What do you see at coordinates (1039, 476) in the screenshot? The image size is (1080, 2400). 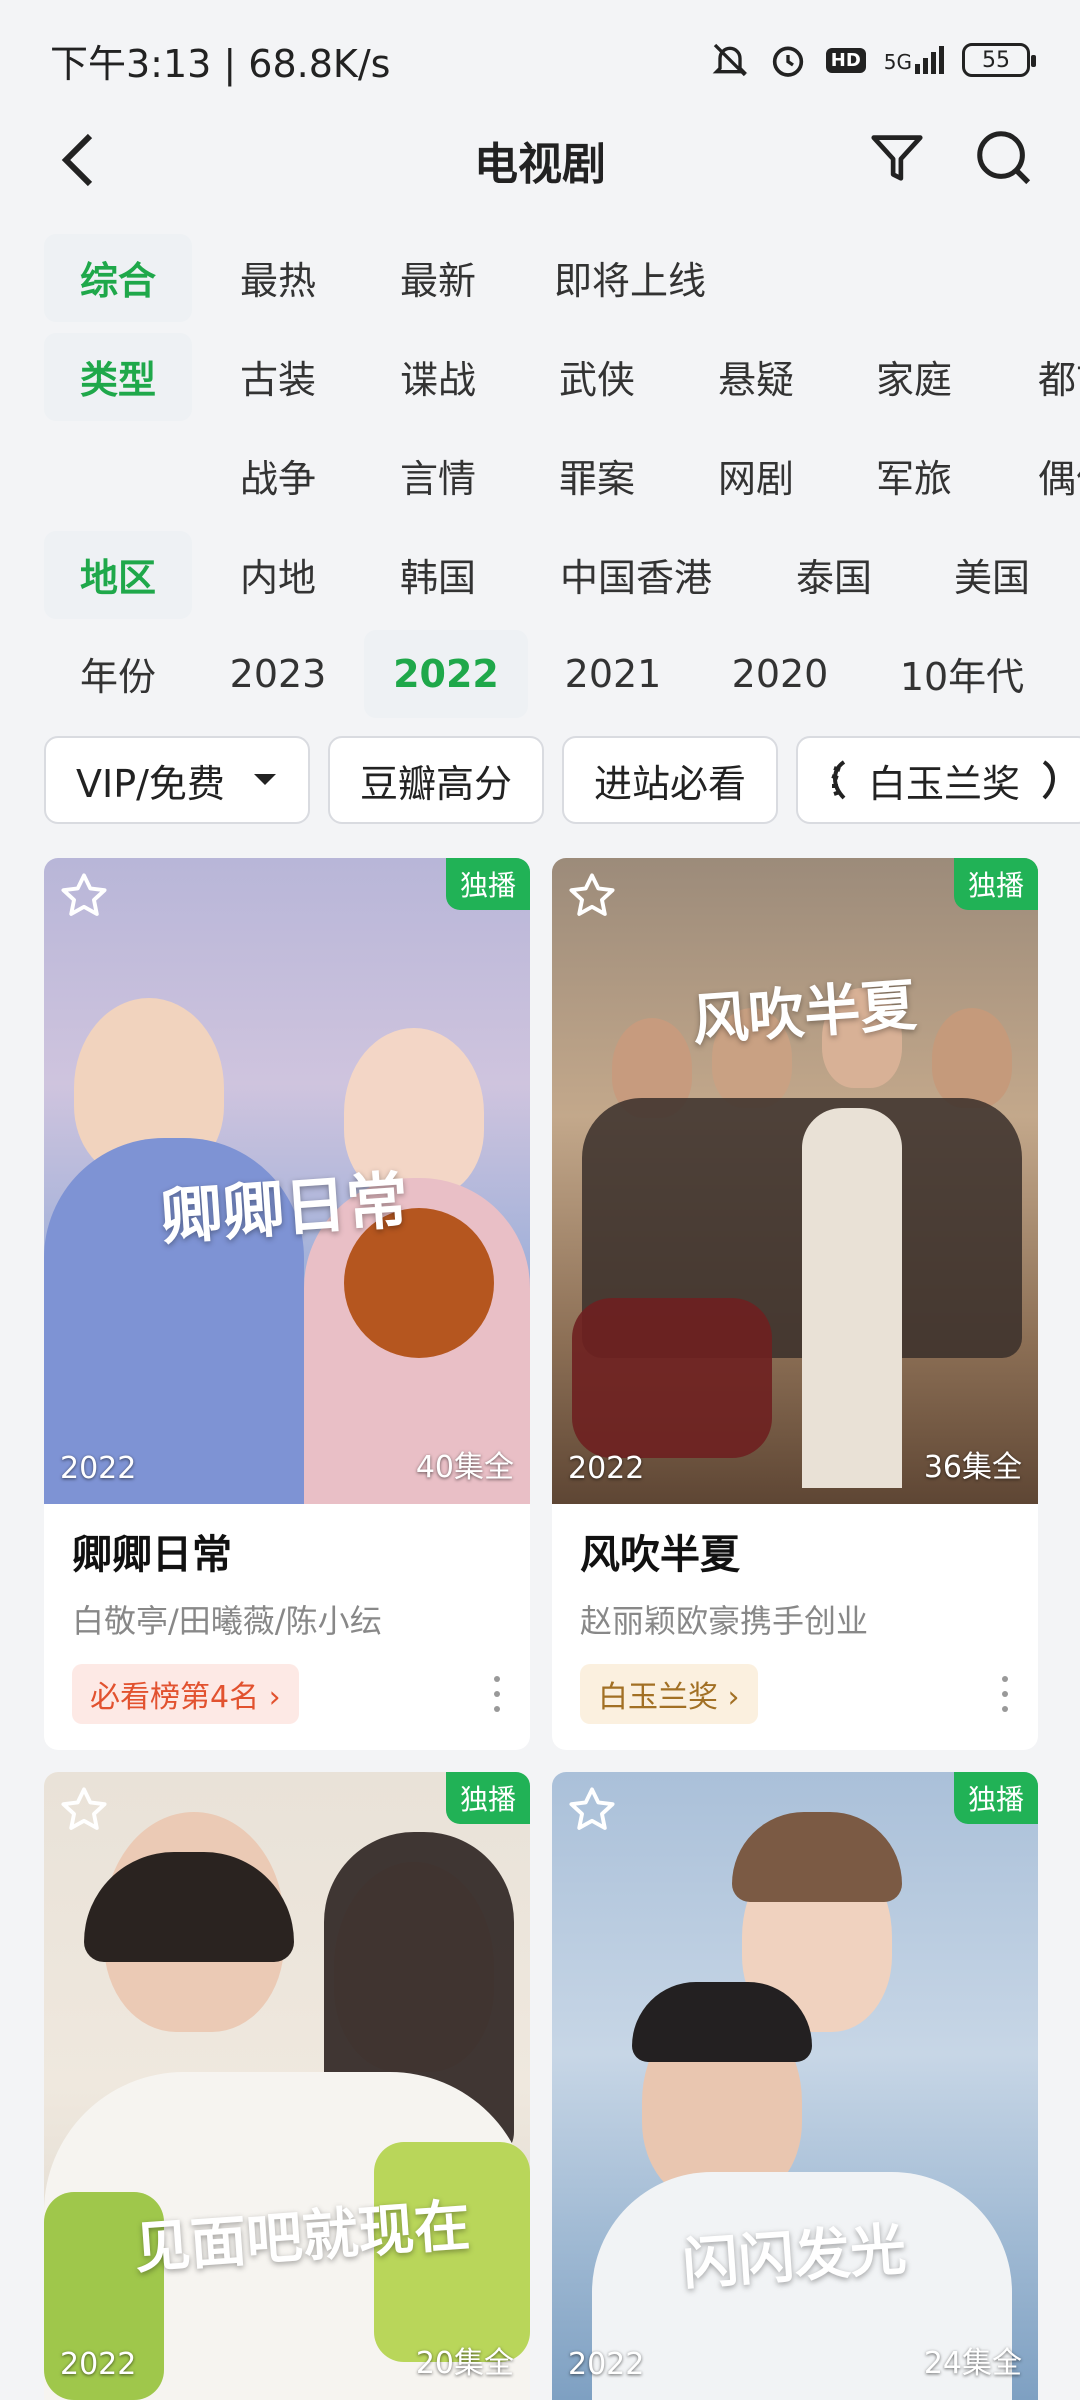 I see `filter-option: 偶像` at bounding box center [1039, 476].